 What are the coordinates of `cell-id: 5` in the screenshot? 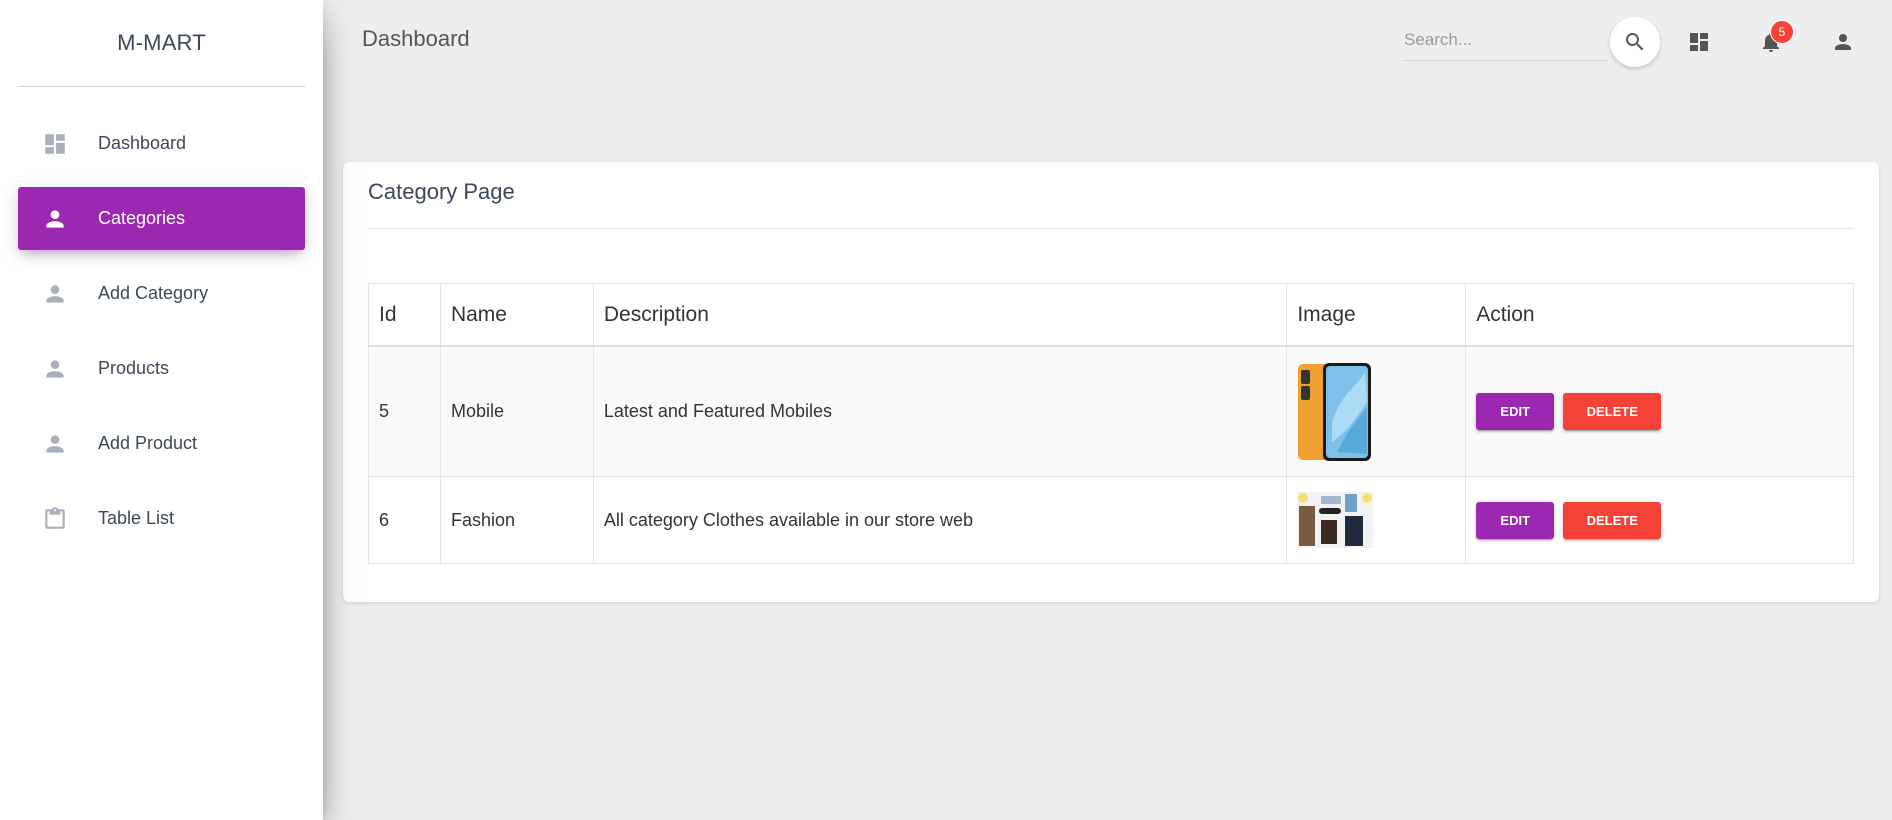 It's located at (404, 411).